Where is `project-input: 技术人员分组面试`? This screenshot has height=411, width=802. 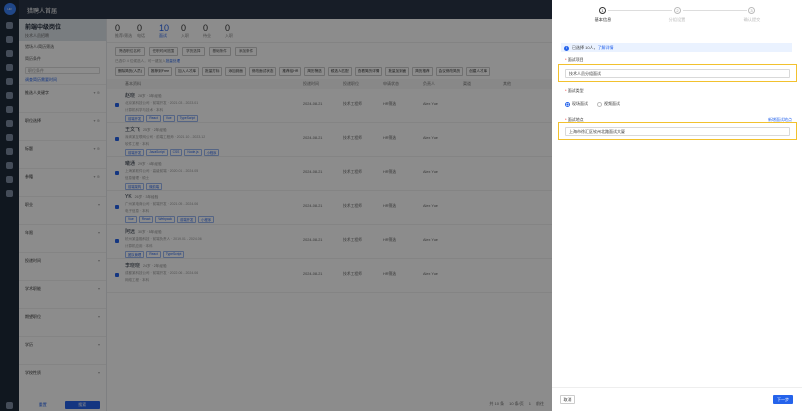 project-input: 技术人员分组面试 is located at coordinates (677, 73).